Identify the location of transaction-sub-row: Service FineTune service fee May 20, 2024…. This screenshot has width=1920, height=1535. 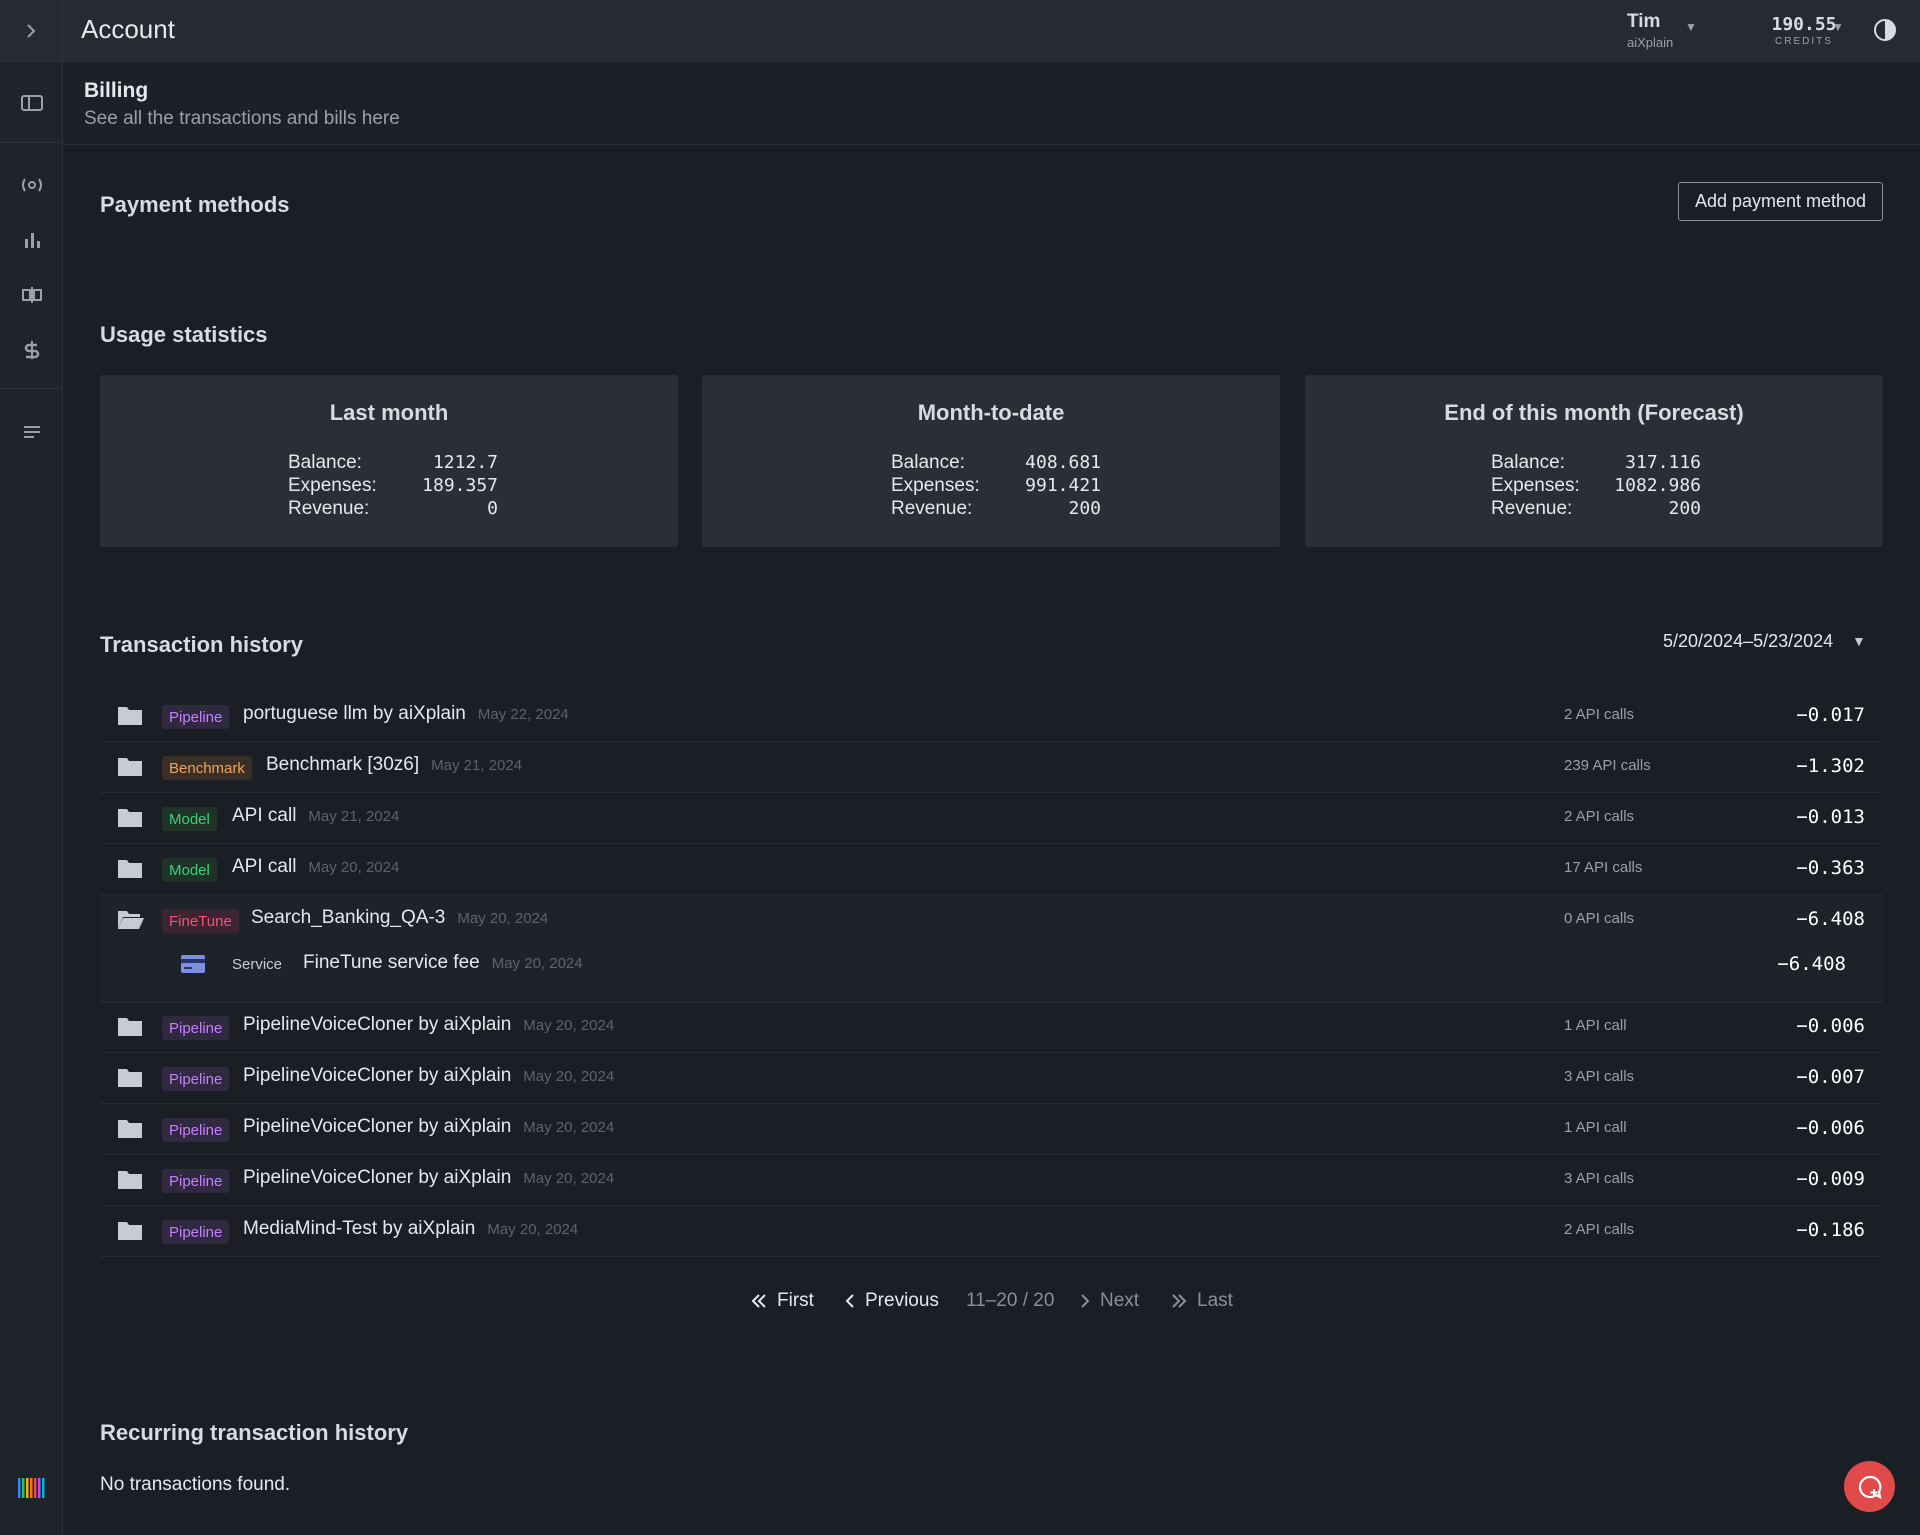
(991, 965).